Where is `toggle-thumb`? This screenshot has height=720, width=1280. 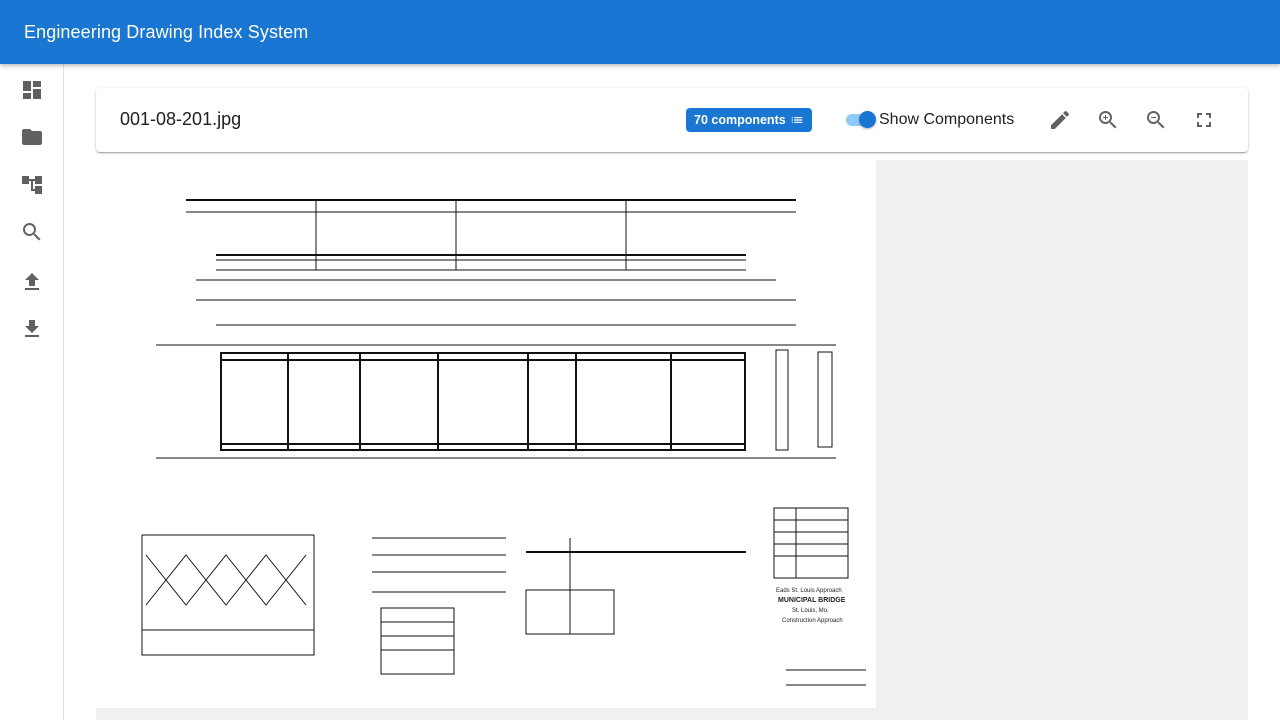 toggle-thumb is located at coordinates (867, 119).